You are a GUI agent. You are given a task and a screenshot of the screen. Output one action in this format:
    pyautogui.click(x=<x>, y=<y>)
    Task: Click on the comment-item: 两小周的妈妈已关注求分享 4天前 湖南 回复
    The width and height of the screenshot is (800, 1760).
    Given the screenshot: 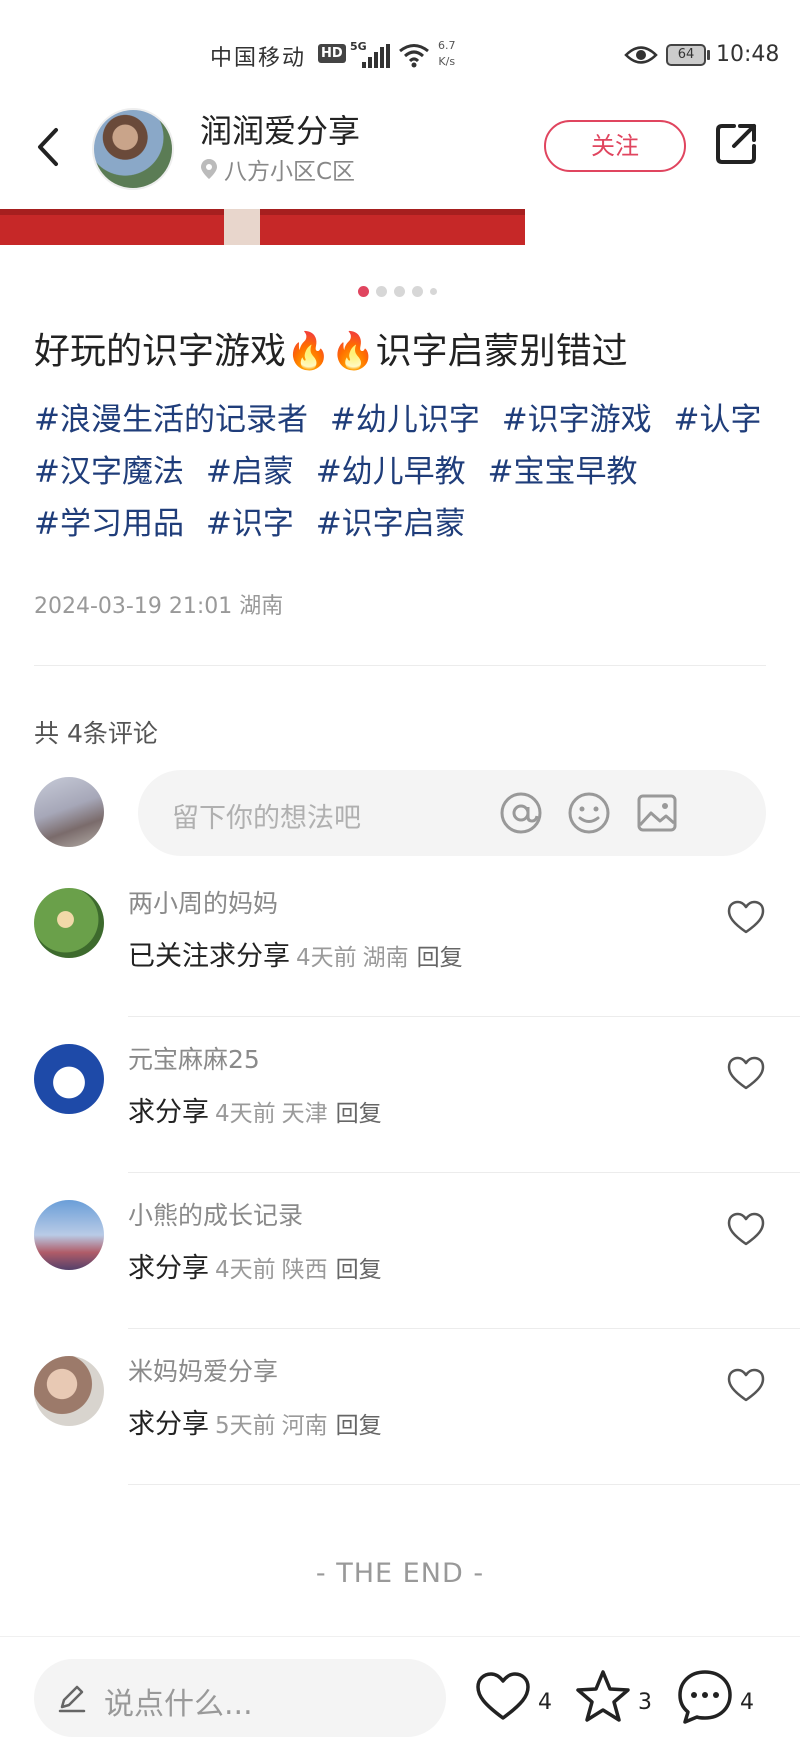 What is the action you would take?
    pyautogui.click(x=400, y=956)
    